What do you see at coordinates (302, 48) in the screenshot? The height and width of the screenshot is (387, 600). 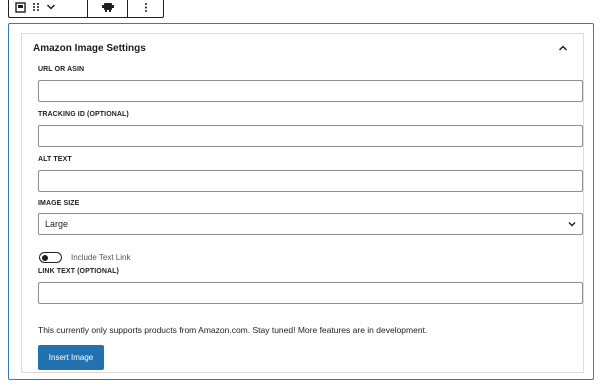 I see `panel-header: Amazon Image Settings` at bounding box center [302, 48].